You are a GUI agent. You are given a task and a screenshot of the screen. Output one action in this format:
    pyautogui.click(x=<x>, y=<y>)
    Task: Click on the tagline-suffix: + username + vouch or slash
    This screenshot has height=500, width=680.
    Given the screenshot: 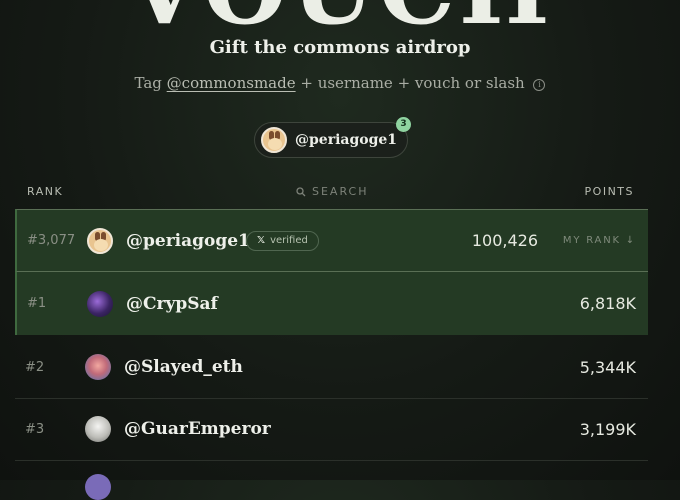 What is the action you would take?
    pyautogui.click(x=410, y=83)
    